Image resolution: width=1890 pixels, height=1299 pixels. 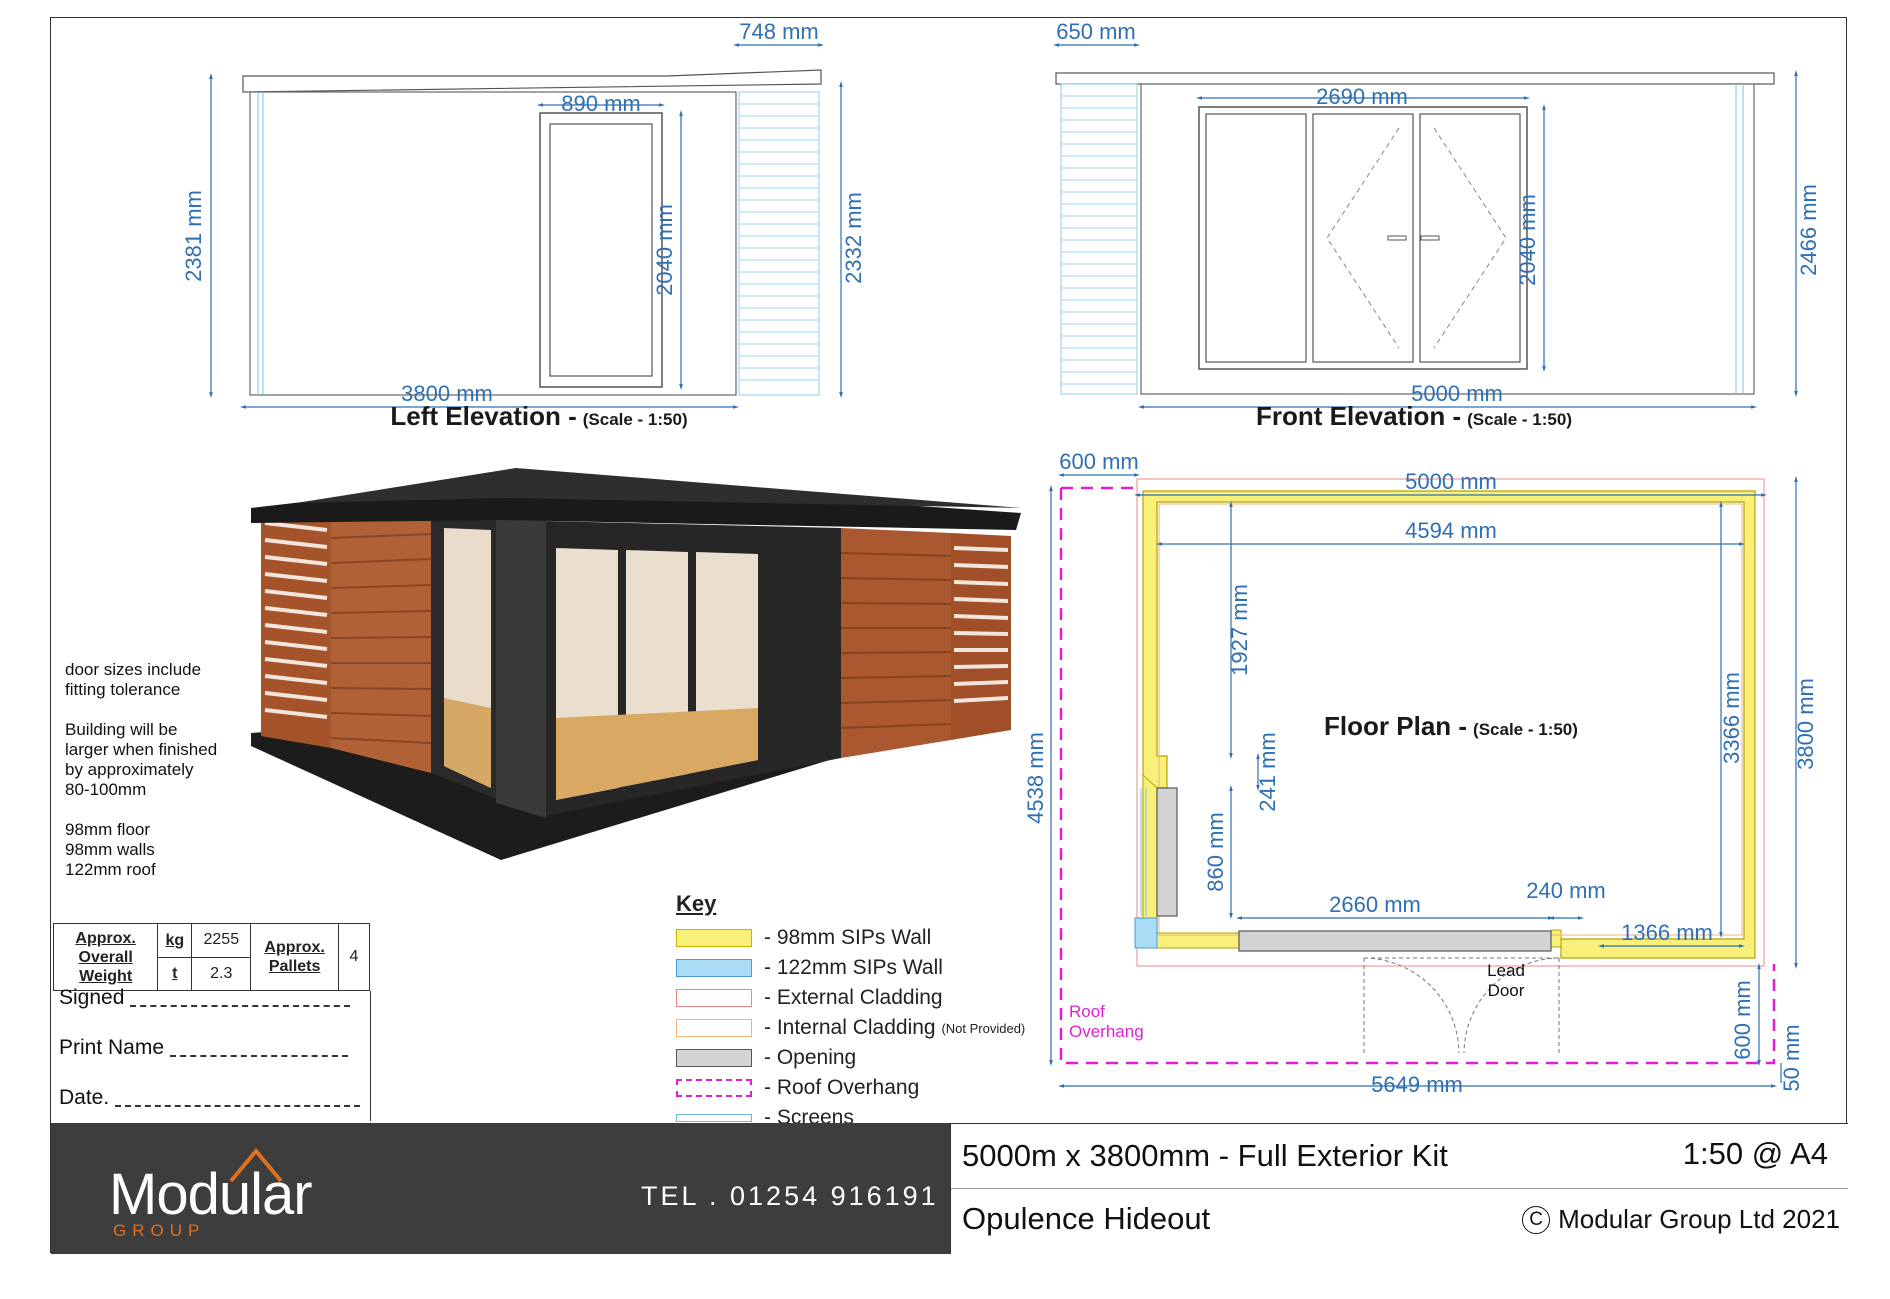 What do you see at coordinates (850, 1088) in the screenshot?
I see `legend-item-roof-overhang: - Roof Overhang` at bounding box center [850, 1088].